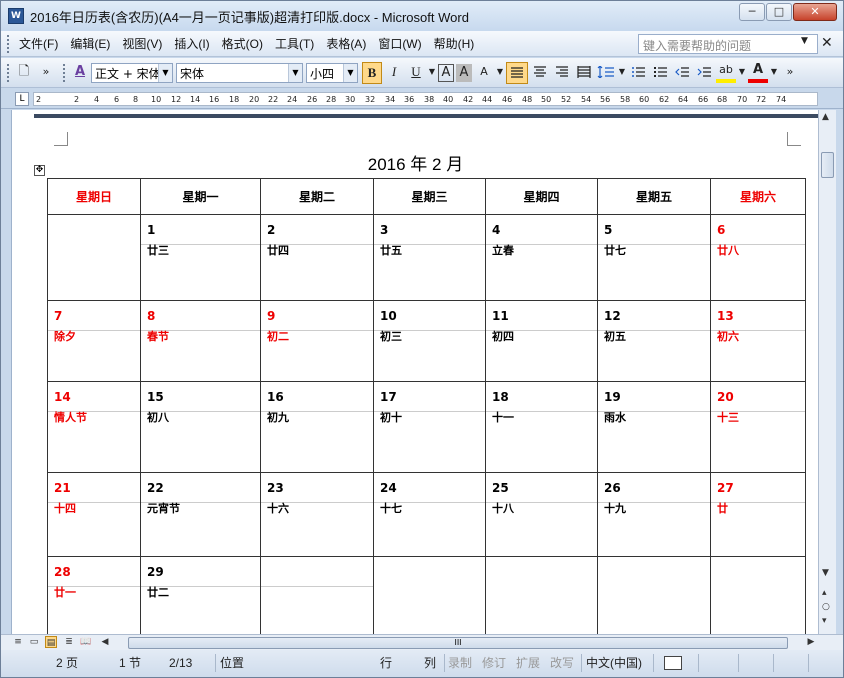  I want to click on char-scale-dropdown-icon: ▼, so click(500, 73).